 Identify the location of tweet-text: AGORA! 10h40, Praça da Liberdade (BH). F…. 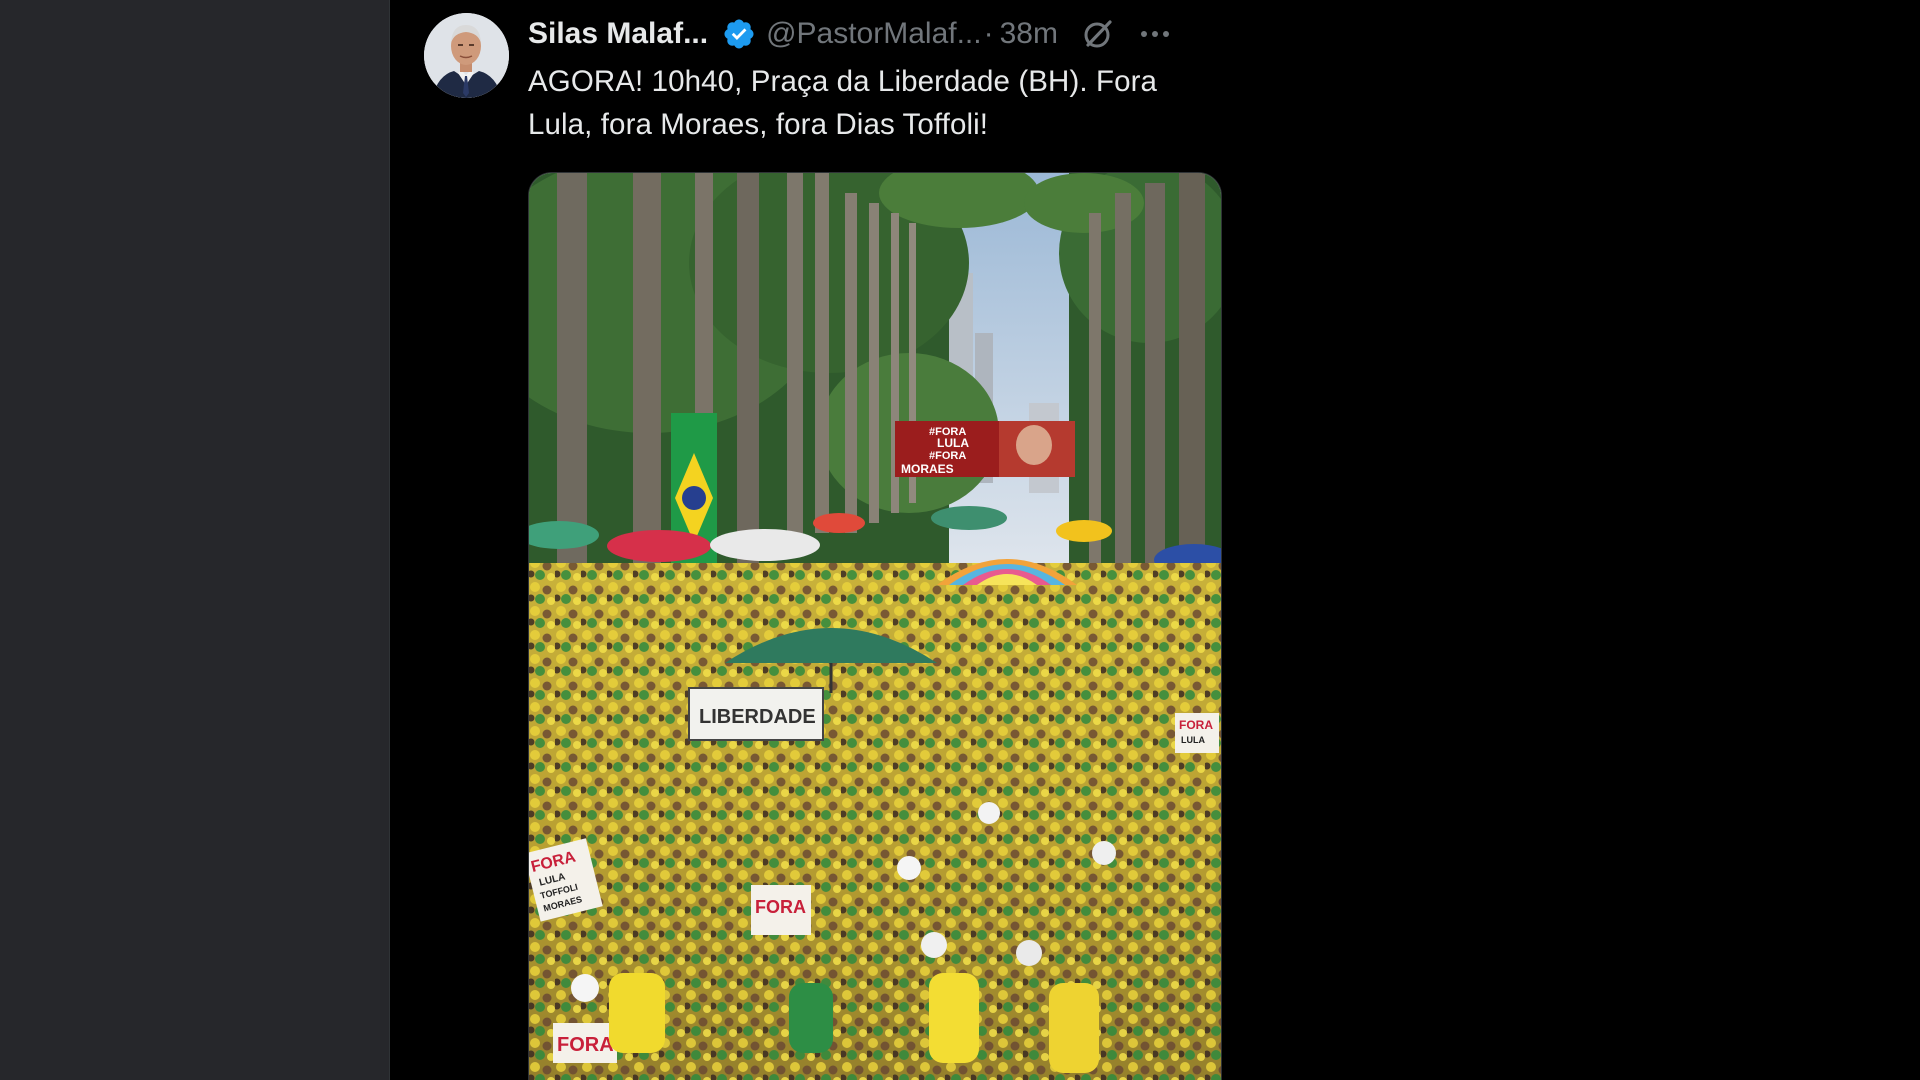
(843, 103).